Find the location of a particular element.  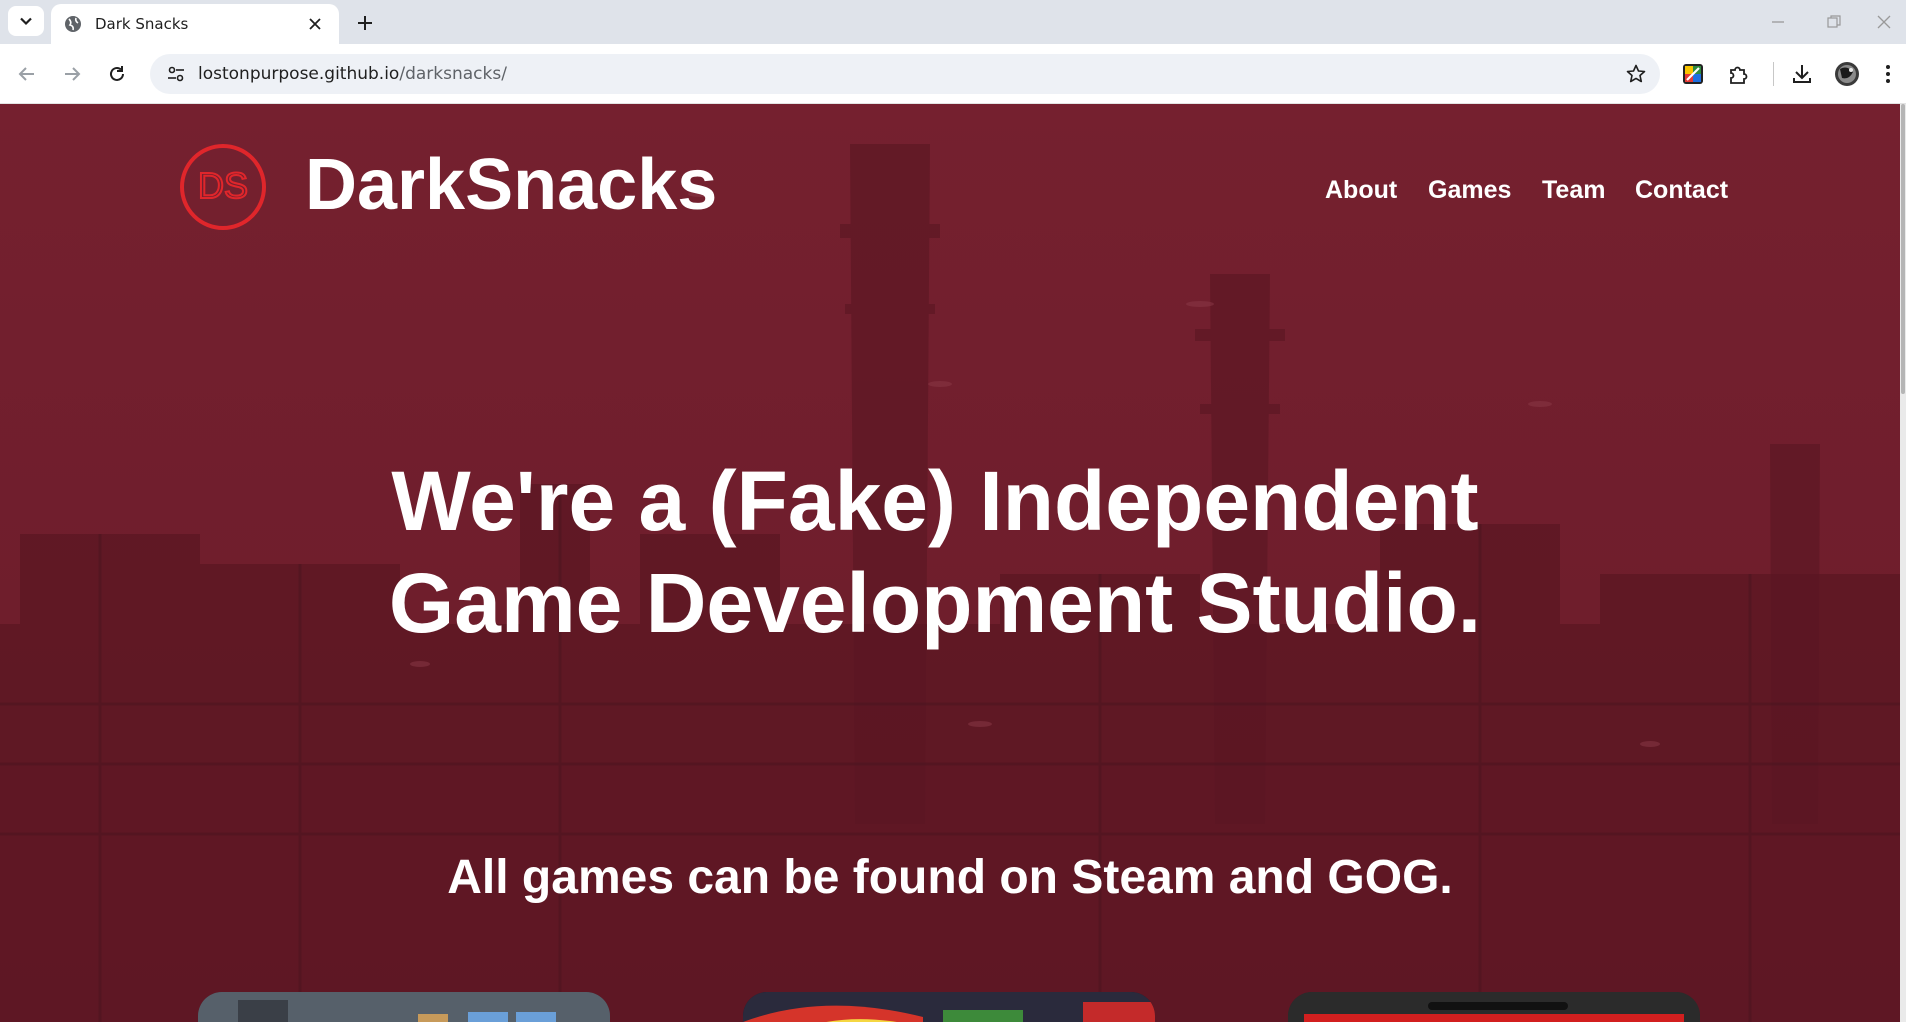

minimize-button is located at coordinates (1778, 22).